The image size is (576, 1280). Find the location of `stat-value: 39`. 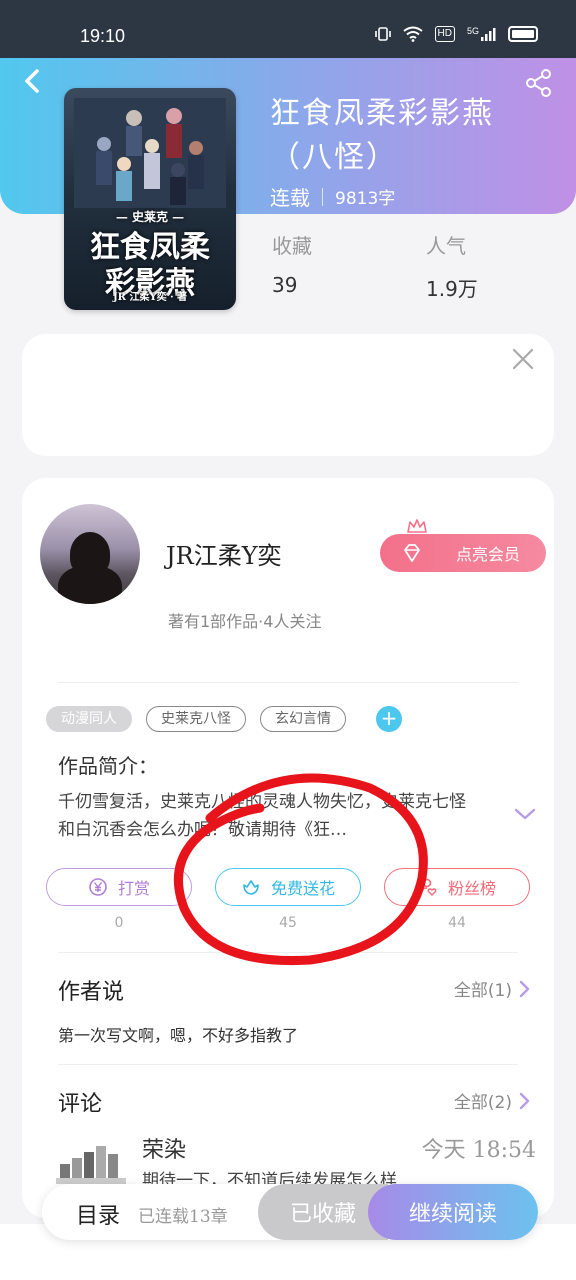

stat-value: 39 is located at coordinates (285, 285).